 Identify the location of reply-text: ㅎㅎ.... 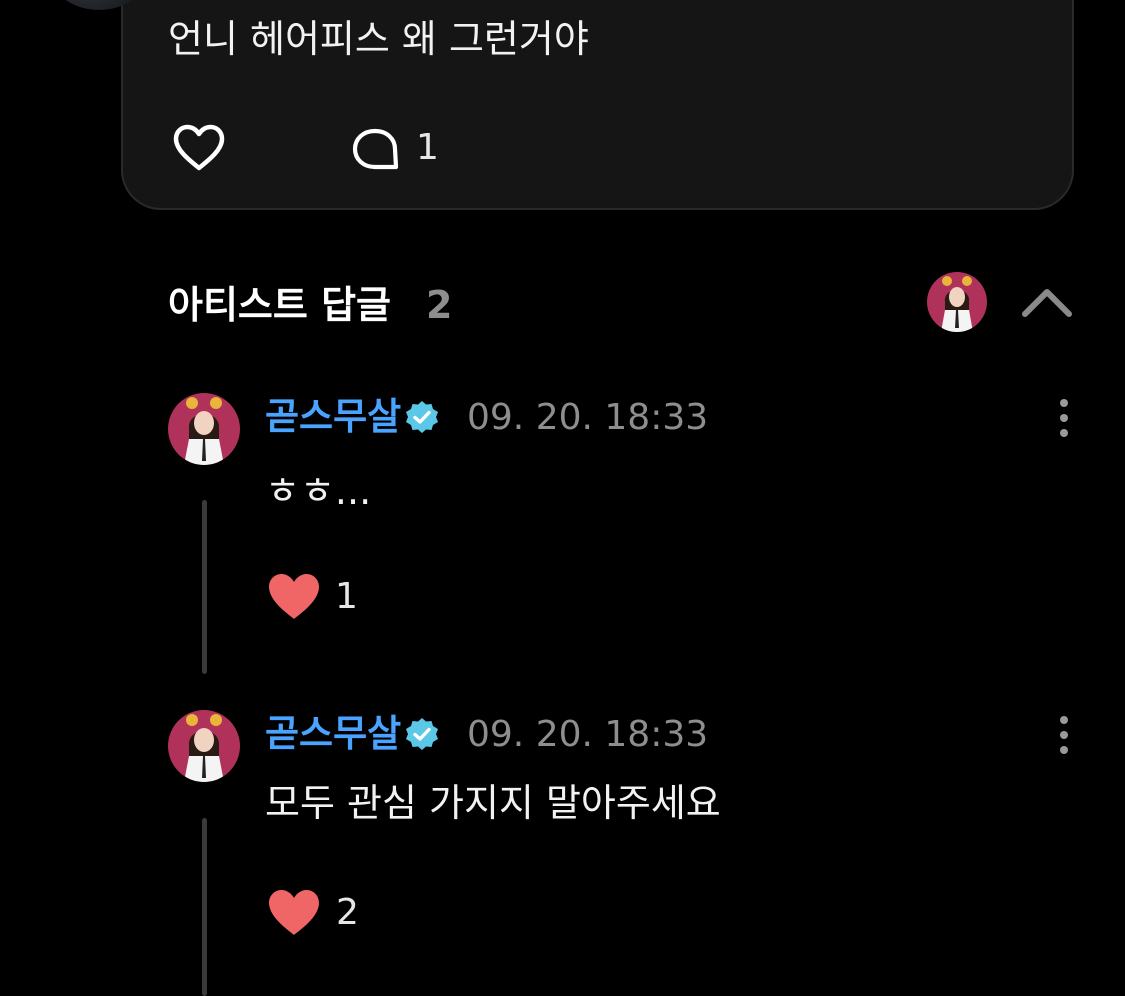
(318, 491).